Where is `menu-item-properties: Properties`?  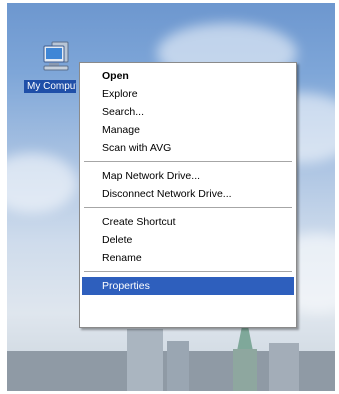
menu-item-properties: Properties is located at coordinates (188, 286).